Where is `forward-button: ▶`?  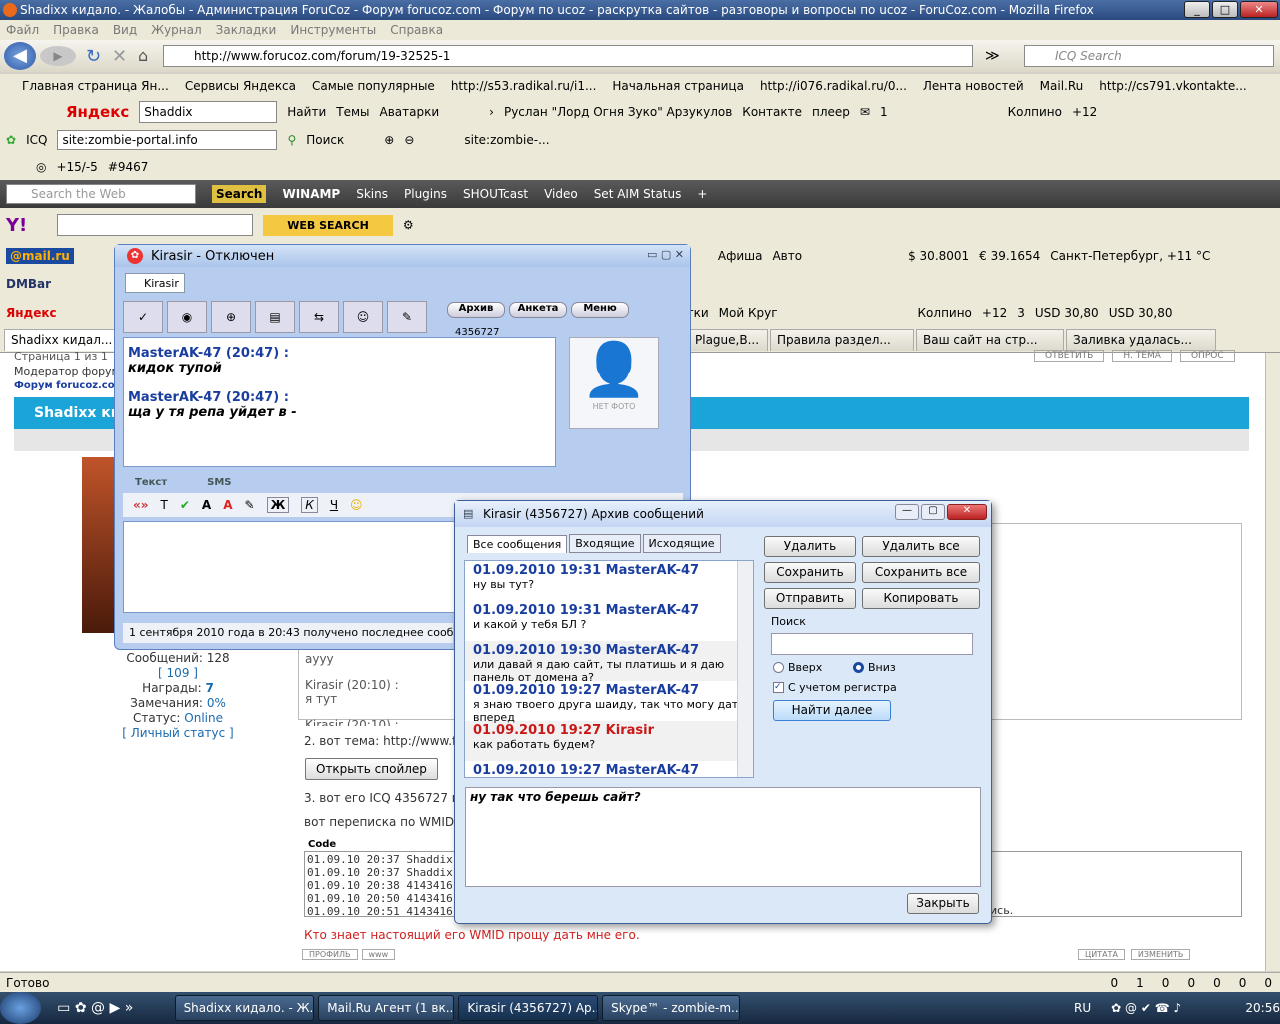 forward-button: ▶ is located at coordinates (58, 56).